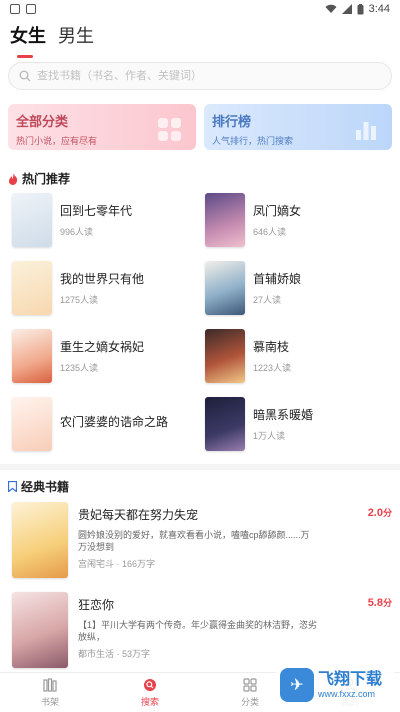  Describe the element at coordinates (346, 9) in the screenshot. I see `signal-icon` at that location.